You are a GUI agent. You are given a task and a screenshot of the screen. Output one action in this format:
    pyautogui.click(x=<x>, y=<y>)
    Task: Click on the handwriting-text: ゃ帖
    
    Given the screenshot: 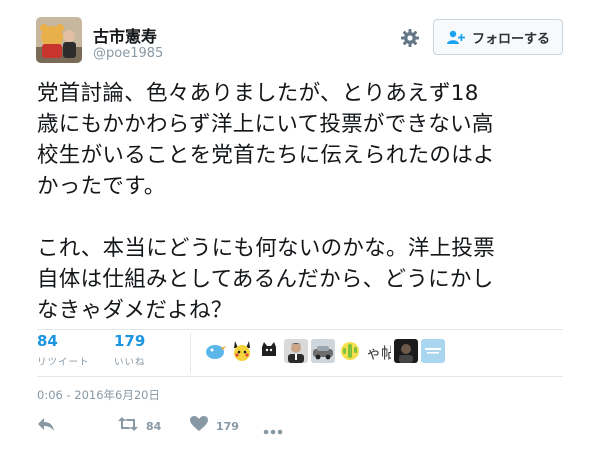 What is the action you would take?
    pyautogui.click(x=378, y=353)
    